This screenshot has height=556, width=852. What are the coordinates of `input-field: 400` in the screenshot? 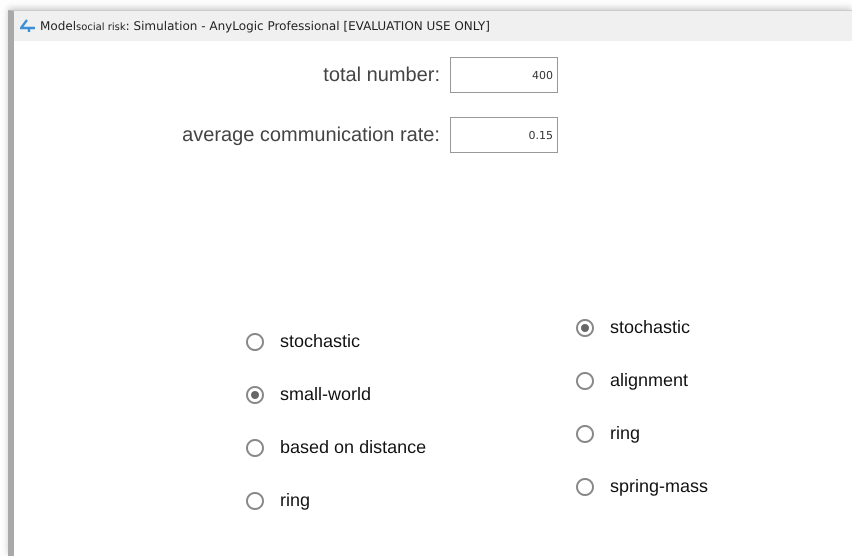 It's located at (504, 75).